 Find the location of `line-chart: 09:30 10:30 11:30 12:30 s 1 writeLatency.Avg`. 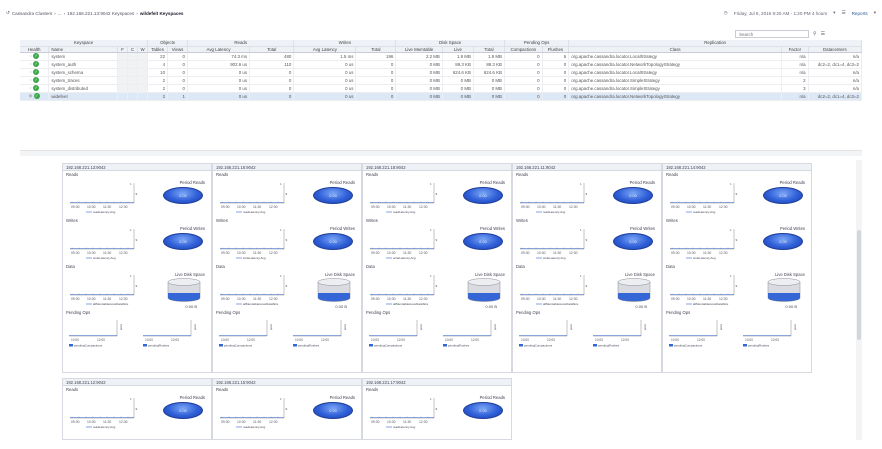

line-chart: 09:30 10:30 11:30 12:30 s 1 writeLatency.Avg is located at coordinates (254, 244).